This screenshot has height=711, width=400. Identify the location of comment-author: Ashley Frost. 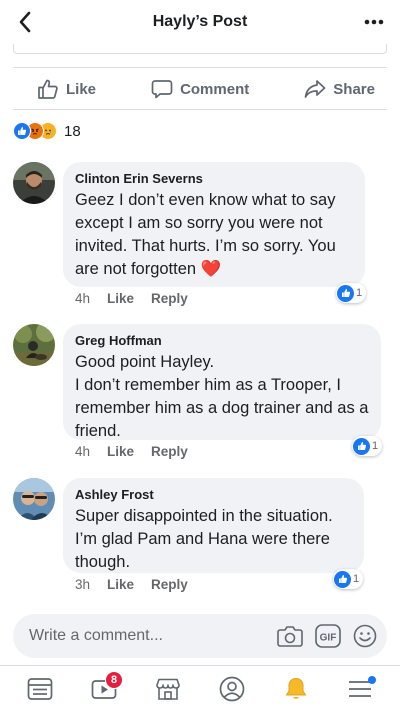
(213, 494).